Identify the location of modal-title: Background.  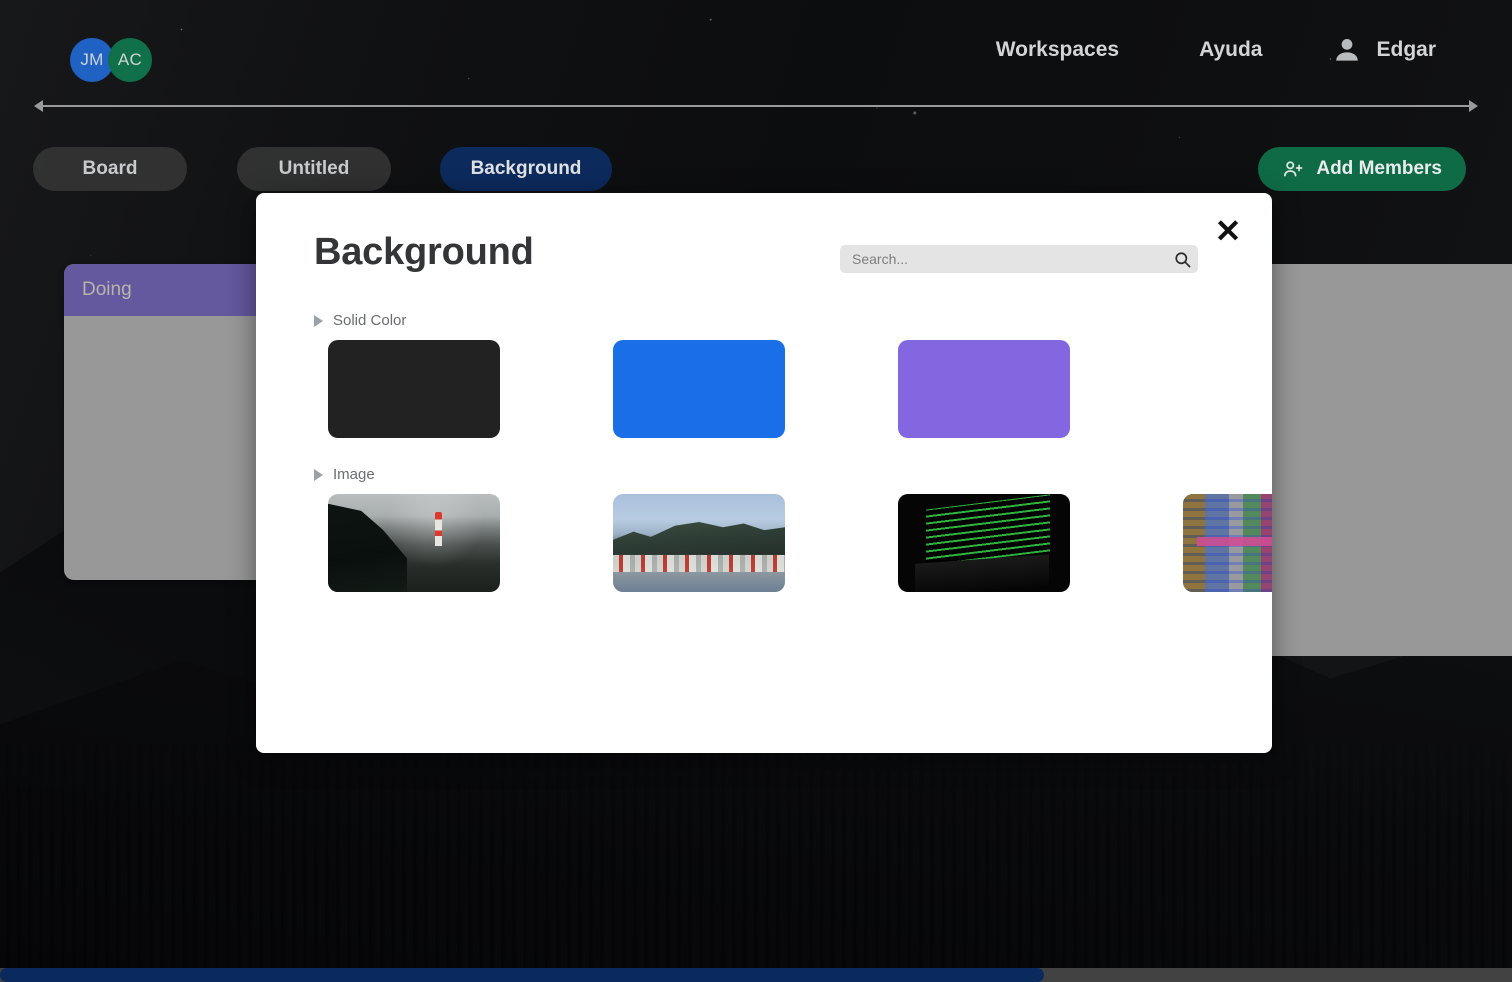
(424, 252).